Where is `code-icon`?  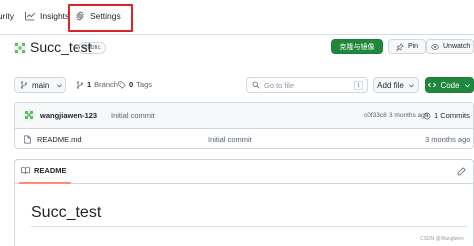
code-icon is located at coordinates (432, 85).